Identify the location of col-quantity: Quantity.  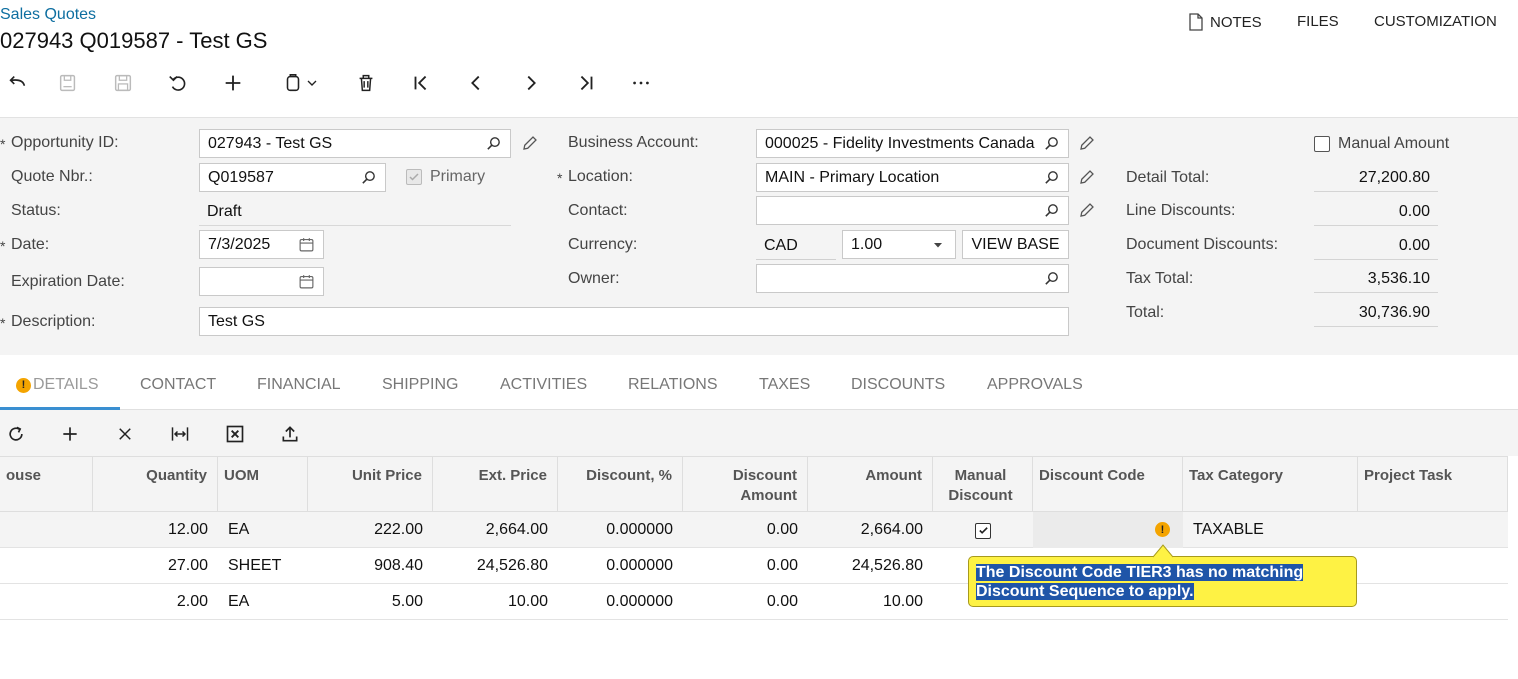
(155, 485).